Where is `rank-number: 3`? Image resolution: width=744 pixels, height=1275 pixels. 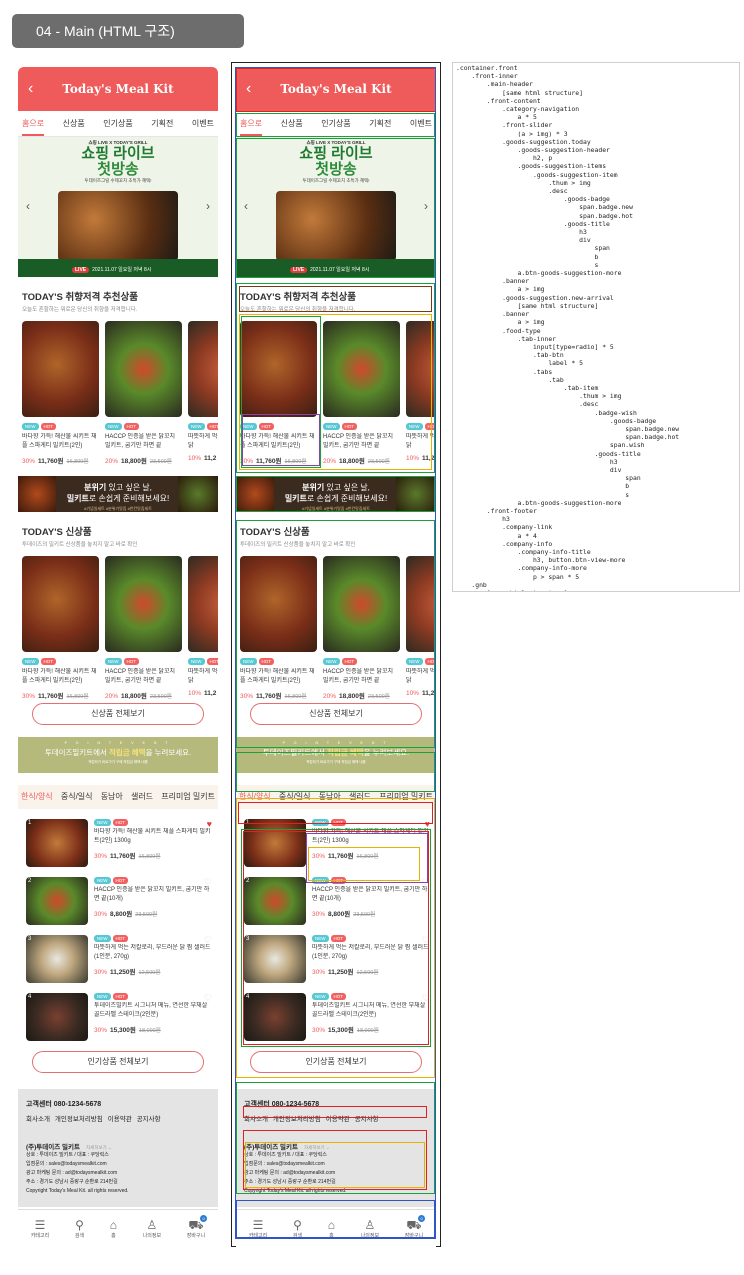 rank-number: 3 is located at coordinates (30, 939).